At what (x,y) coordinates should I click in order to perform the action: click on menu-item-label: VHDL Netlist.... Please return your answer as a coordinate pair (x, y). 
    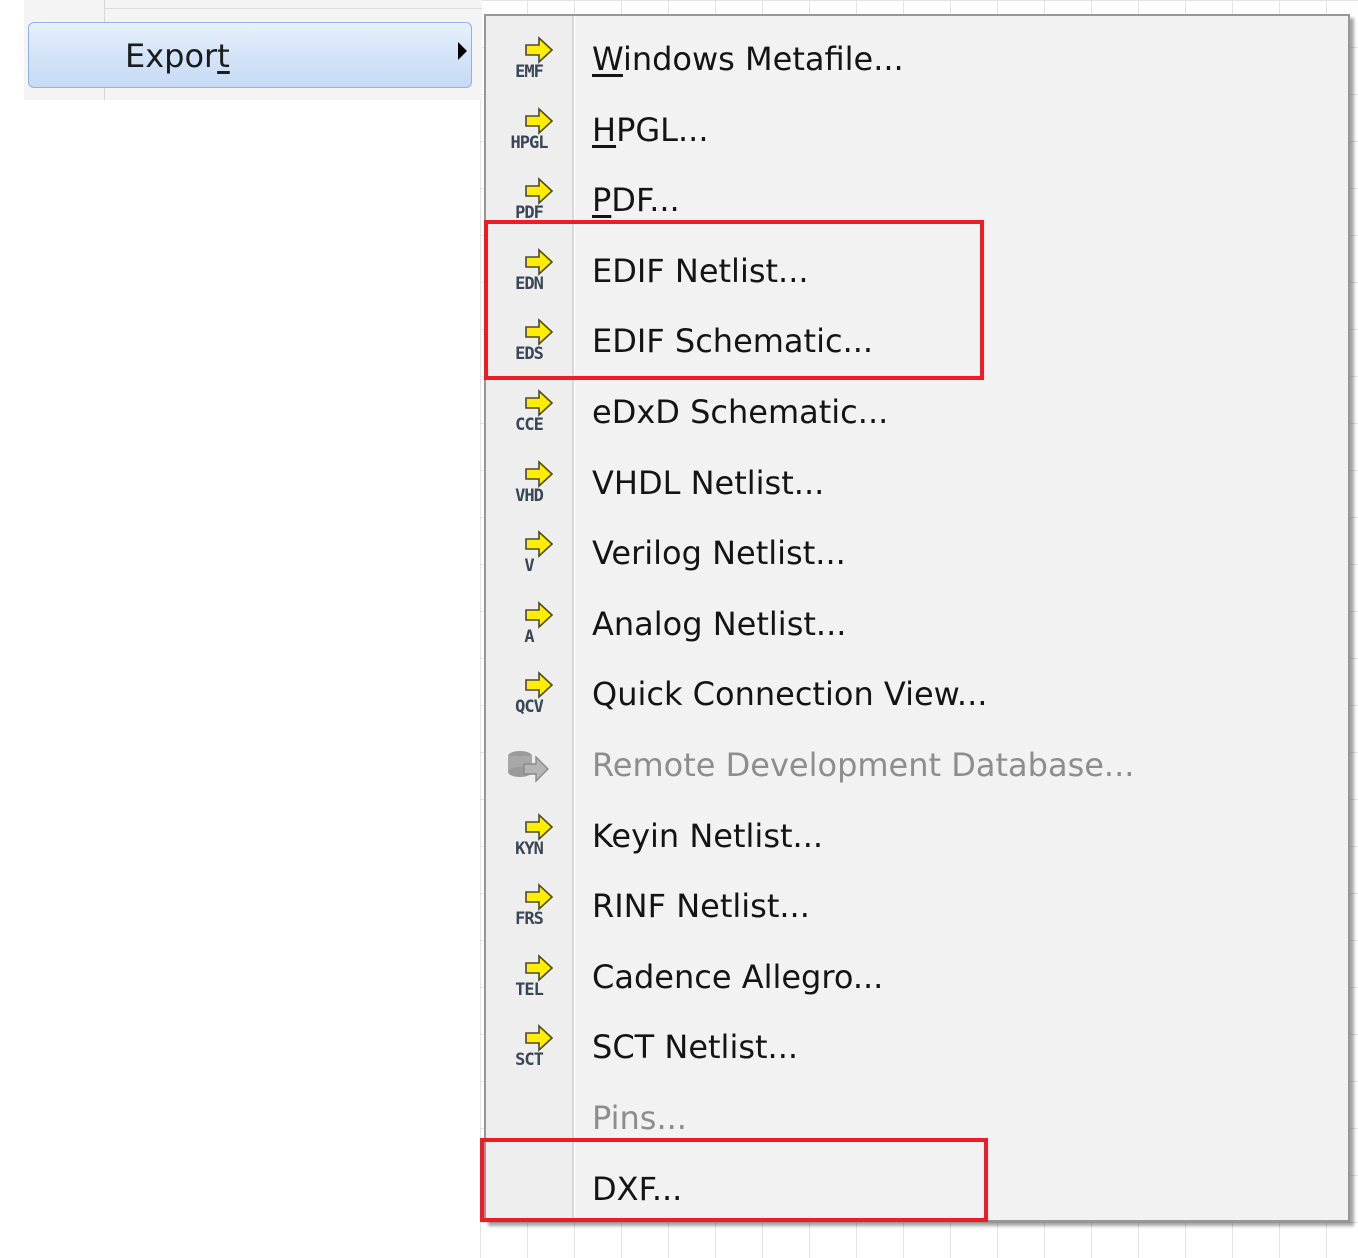
    Looking at the image, I should click on (708, 482).